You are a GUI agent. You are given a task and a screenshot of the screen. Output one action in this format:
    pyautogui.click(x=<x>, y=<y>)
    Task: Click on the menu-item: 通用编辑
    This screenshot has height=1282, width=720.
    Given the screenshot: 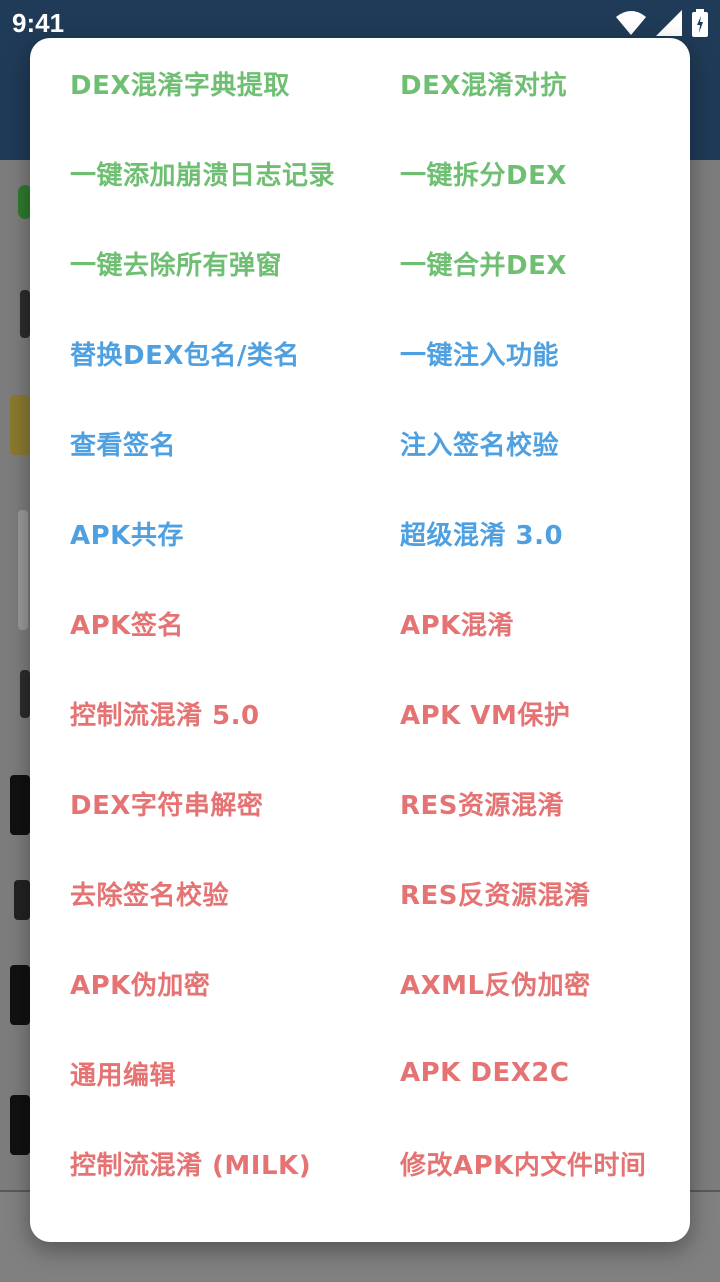 What is the action you would take?
    pyautogui.click(x=195, y=1073)
    